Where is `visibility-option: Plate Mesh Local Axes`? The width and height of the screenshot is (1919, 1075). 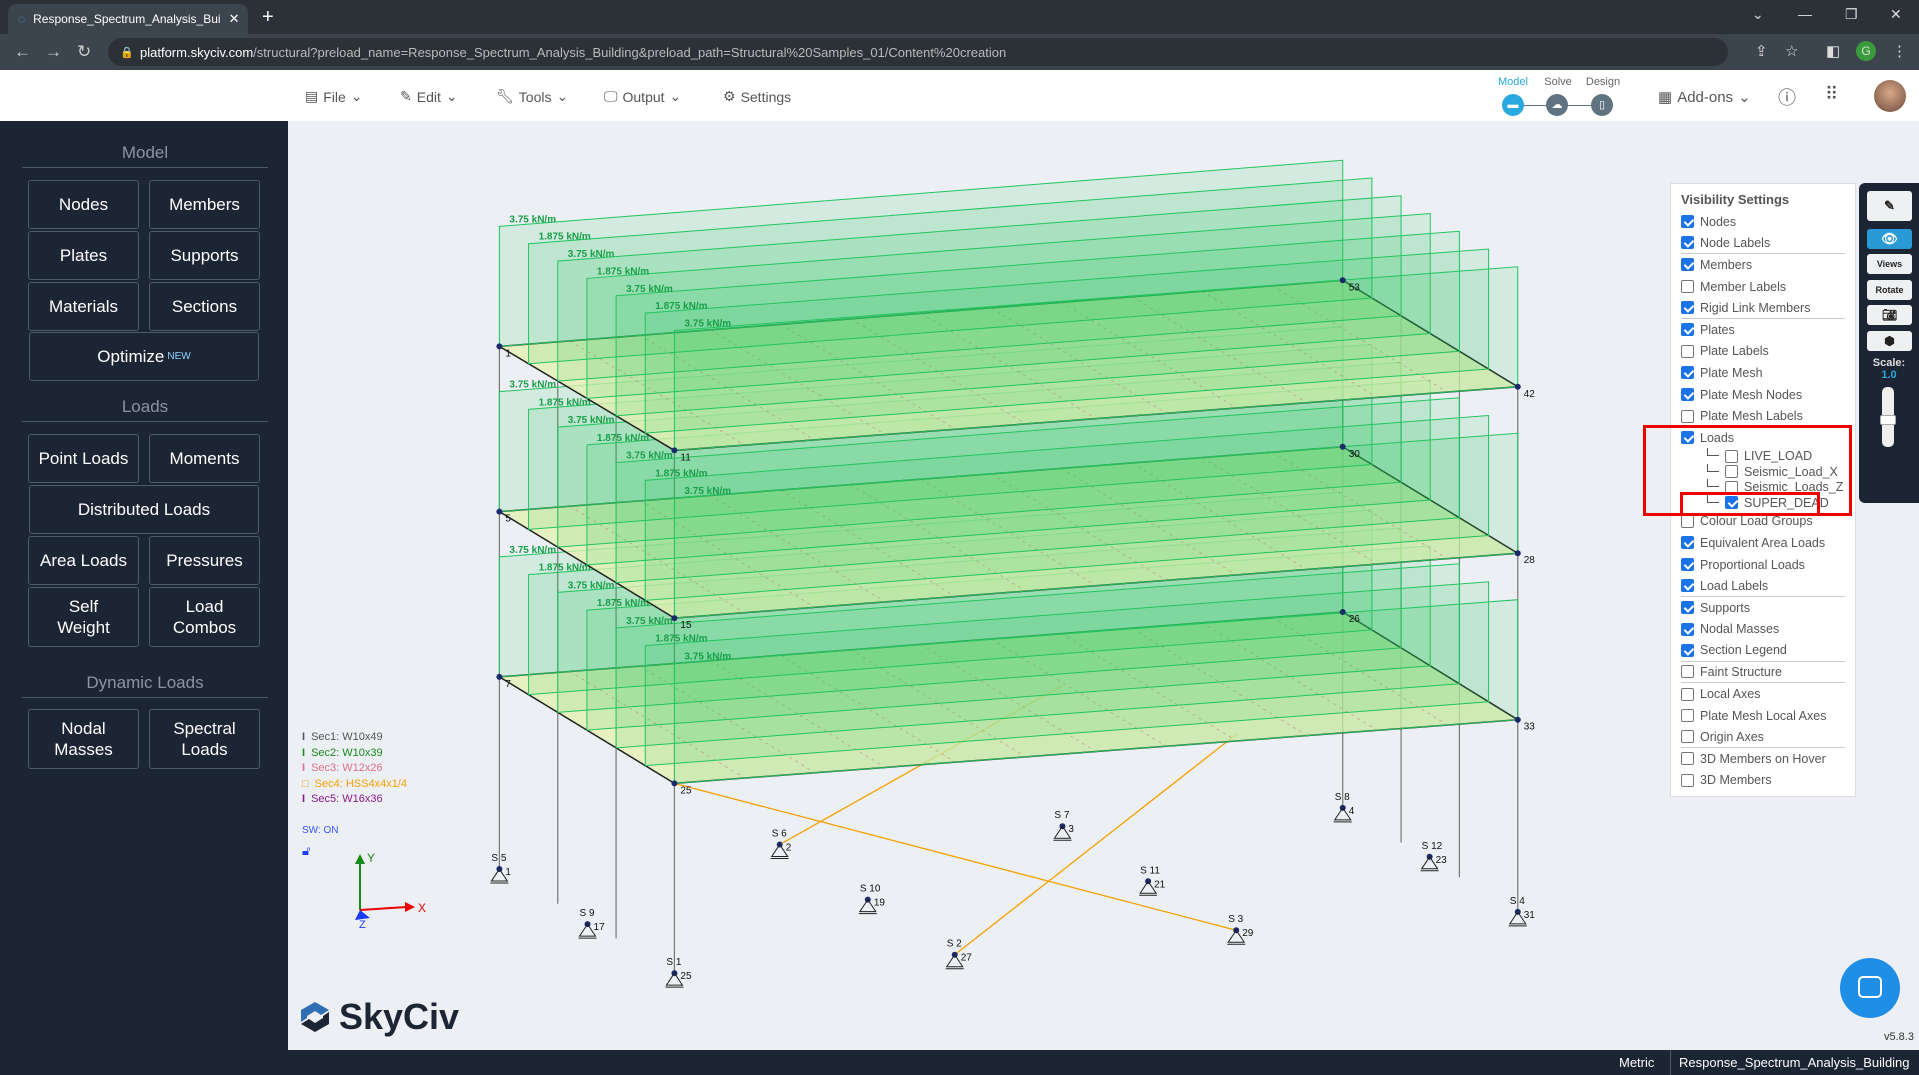
visibility-option: Plate Mesh Local Axes is located at coordinates (1763, 716).